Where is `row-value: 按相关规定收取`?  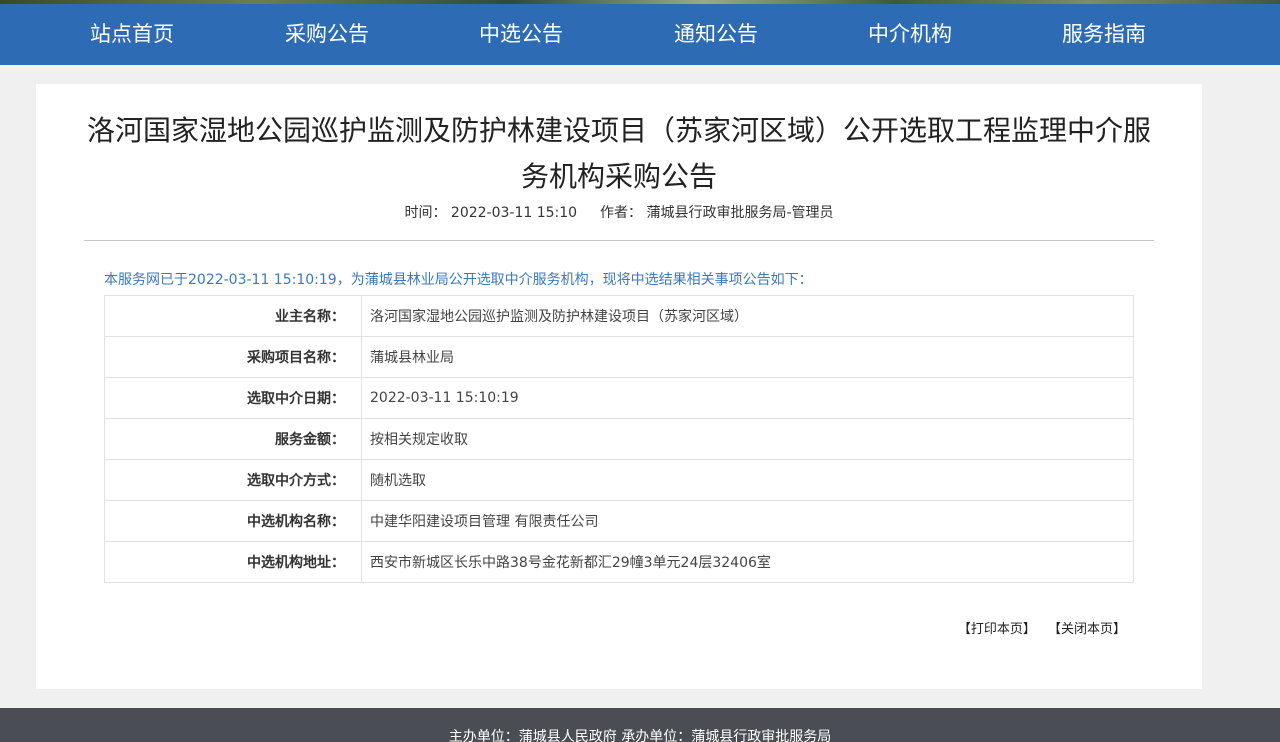 row-value: 按相关规定收取 is located at coordinates (747, 439).